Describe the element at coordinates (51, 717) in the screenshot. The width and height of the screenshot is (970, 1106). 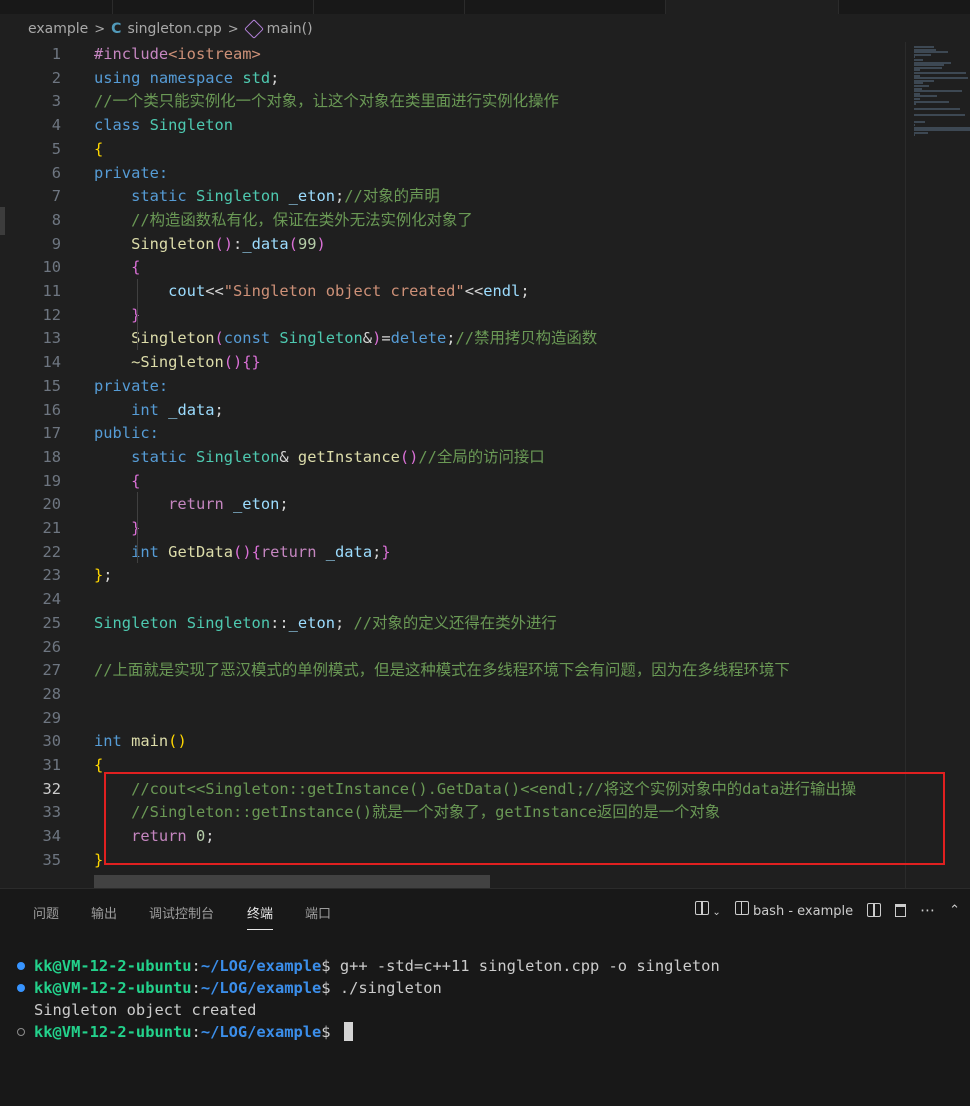
I see `line-number: 29` at that location.